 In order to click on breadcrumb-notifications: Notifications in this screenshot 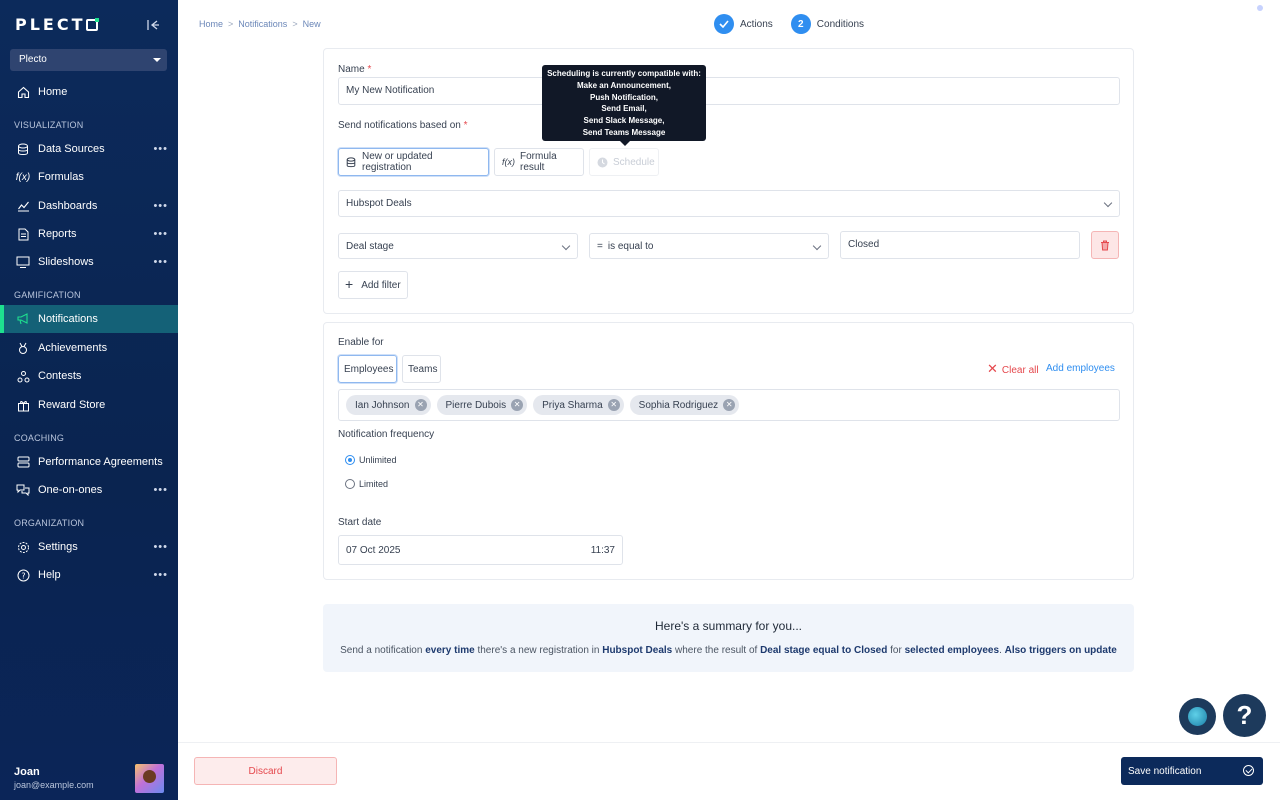, I will do `click(262, 24)`.